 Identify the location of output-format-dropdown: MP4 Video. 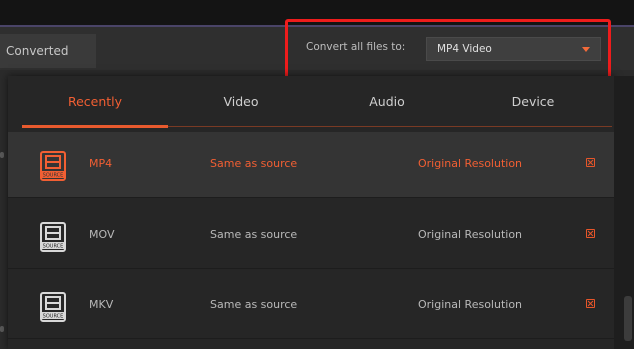
(513, 49).